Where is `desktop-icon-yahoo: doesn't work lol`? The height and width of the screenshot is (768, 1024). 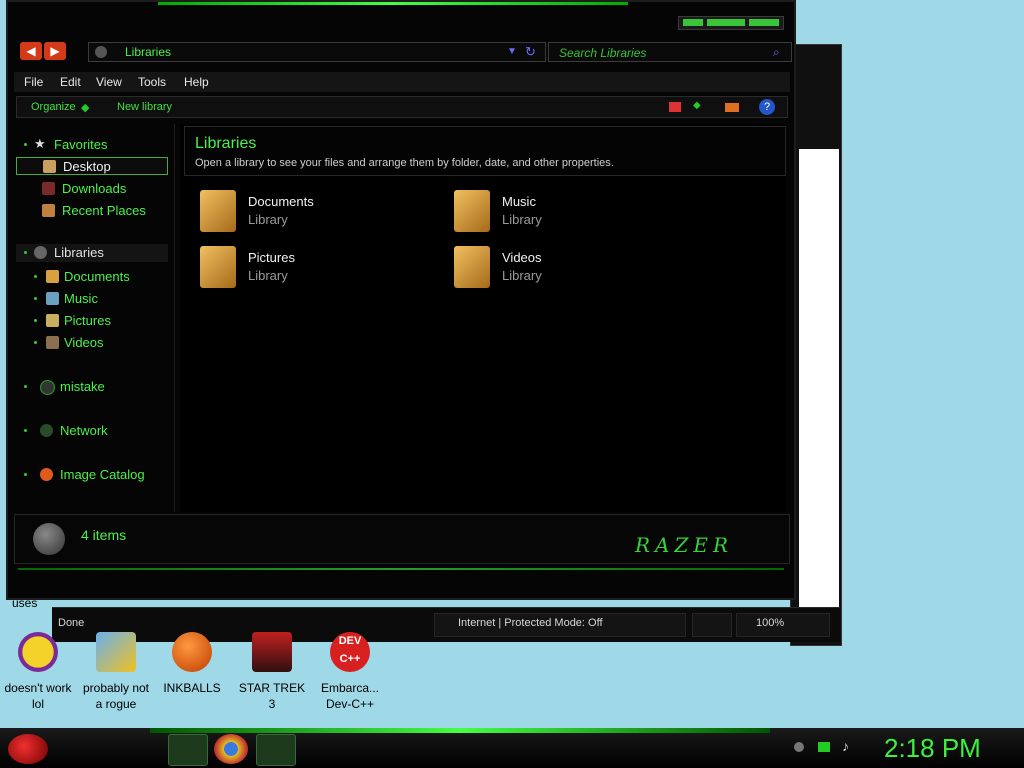
desktop-icon-yahoo: doesn't work lol is located at coordinates (38, 672).